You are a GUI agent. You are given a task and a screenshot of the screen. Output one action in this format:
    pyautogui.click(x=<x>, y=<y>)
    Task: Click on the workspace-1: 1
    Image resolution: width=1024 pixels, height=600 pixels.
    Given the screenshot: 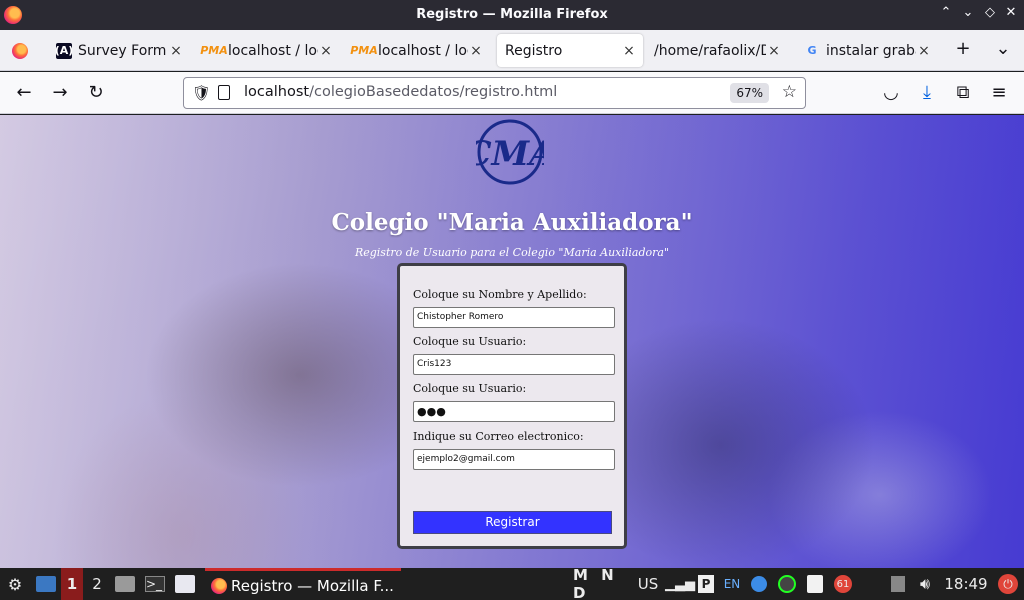 What is the action you would take?
    pyautogui.click(x=72, y=584)
    